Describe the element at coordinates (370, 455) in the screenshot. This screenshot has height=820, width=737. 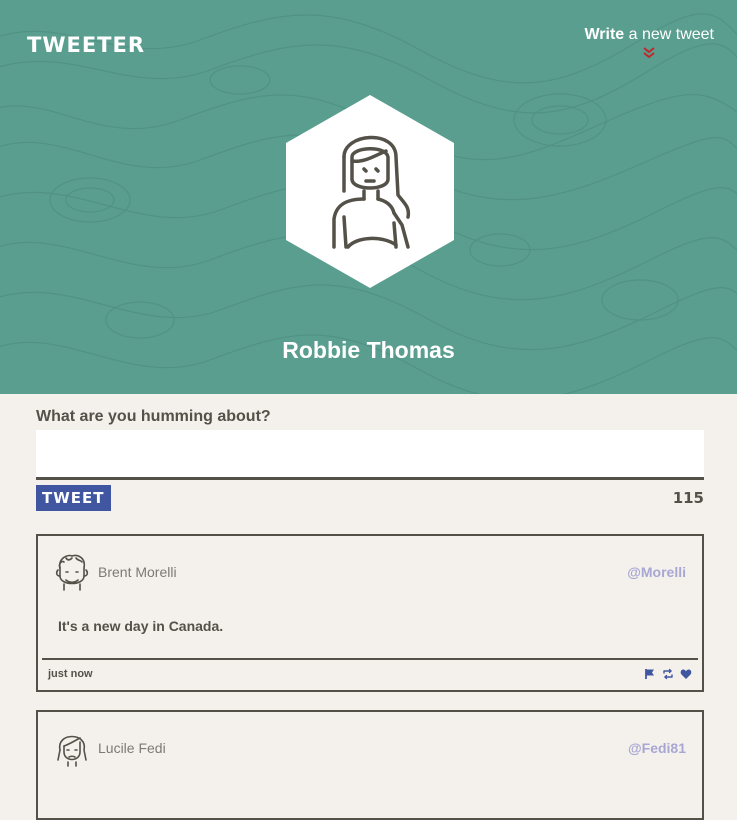
I see `tweet-input` at that location.